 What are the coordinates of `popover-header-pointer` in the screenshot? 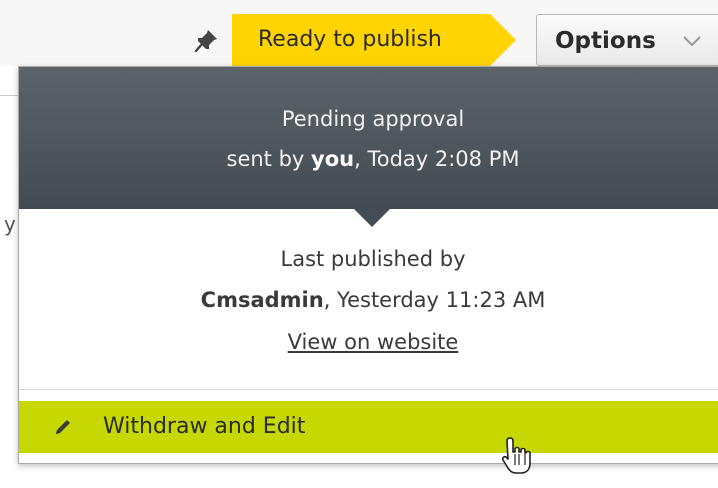 It's located at (372, 218).